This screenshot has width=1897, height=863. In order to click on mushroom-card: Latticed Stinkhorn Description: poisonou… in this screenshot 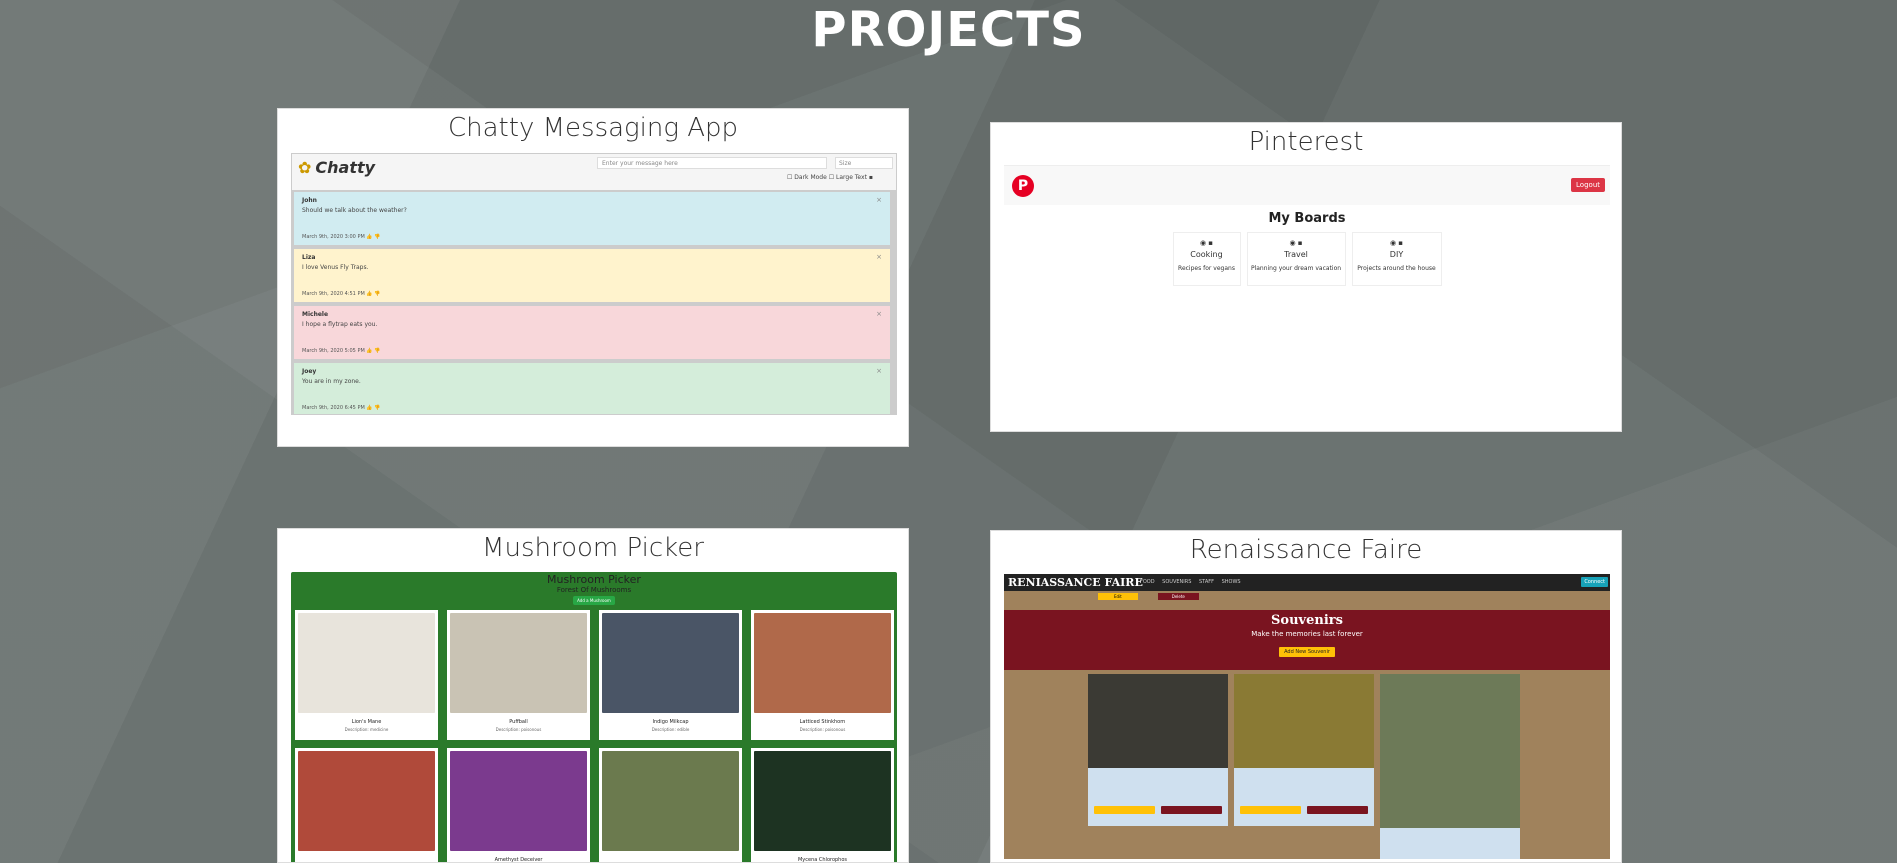, I will do `click(822, 675)`.